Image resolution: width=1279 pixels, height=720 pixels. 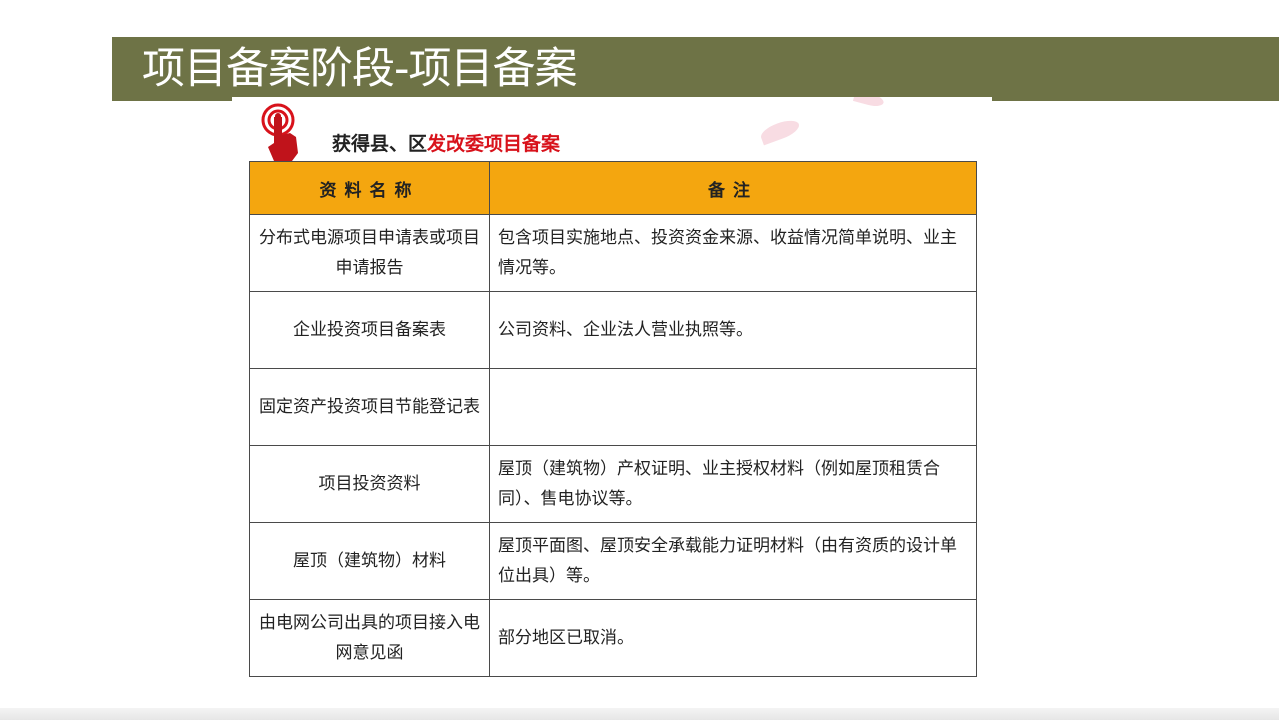 What do you see at coordinates (733, 330) in the screenshot?
I see `row-note: 公司资料、企业法人营业执照等。` at bounding box center [733, 330].